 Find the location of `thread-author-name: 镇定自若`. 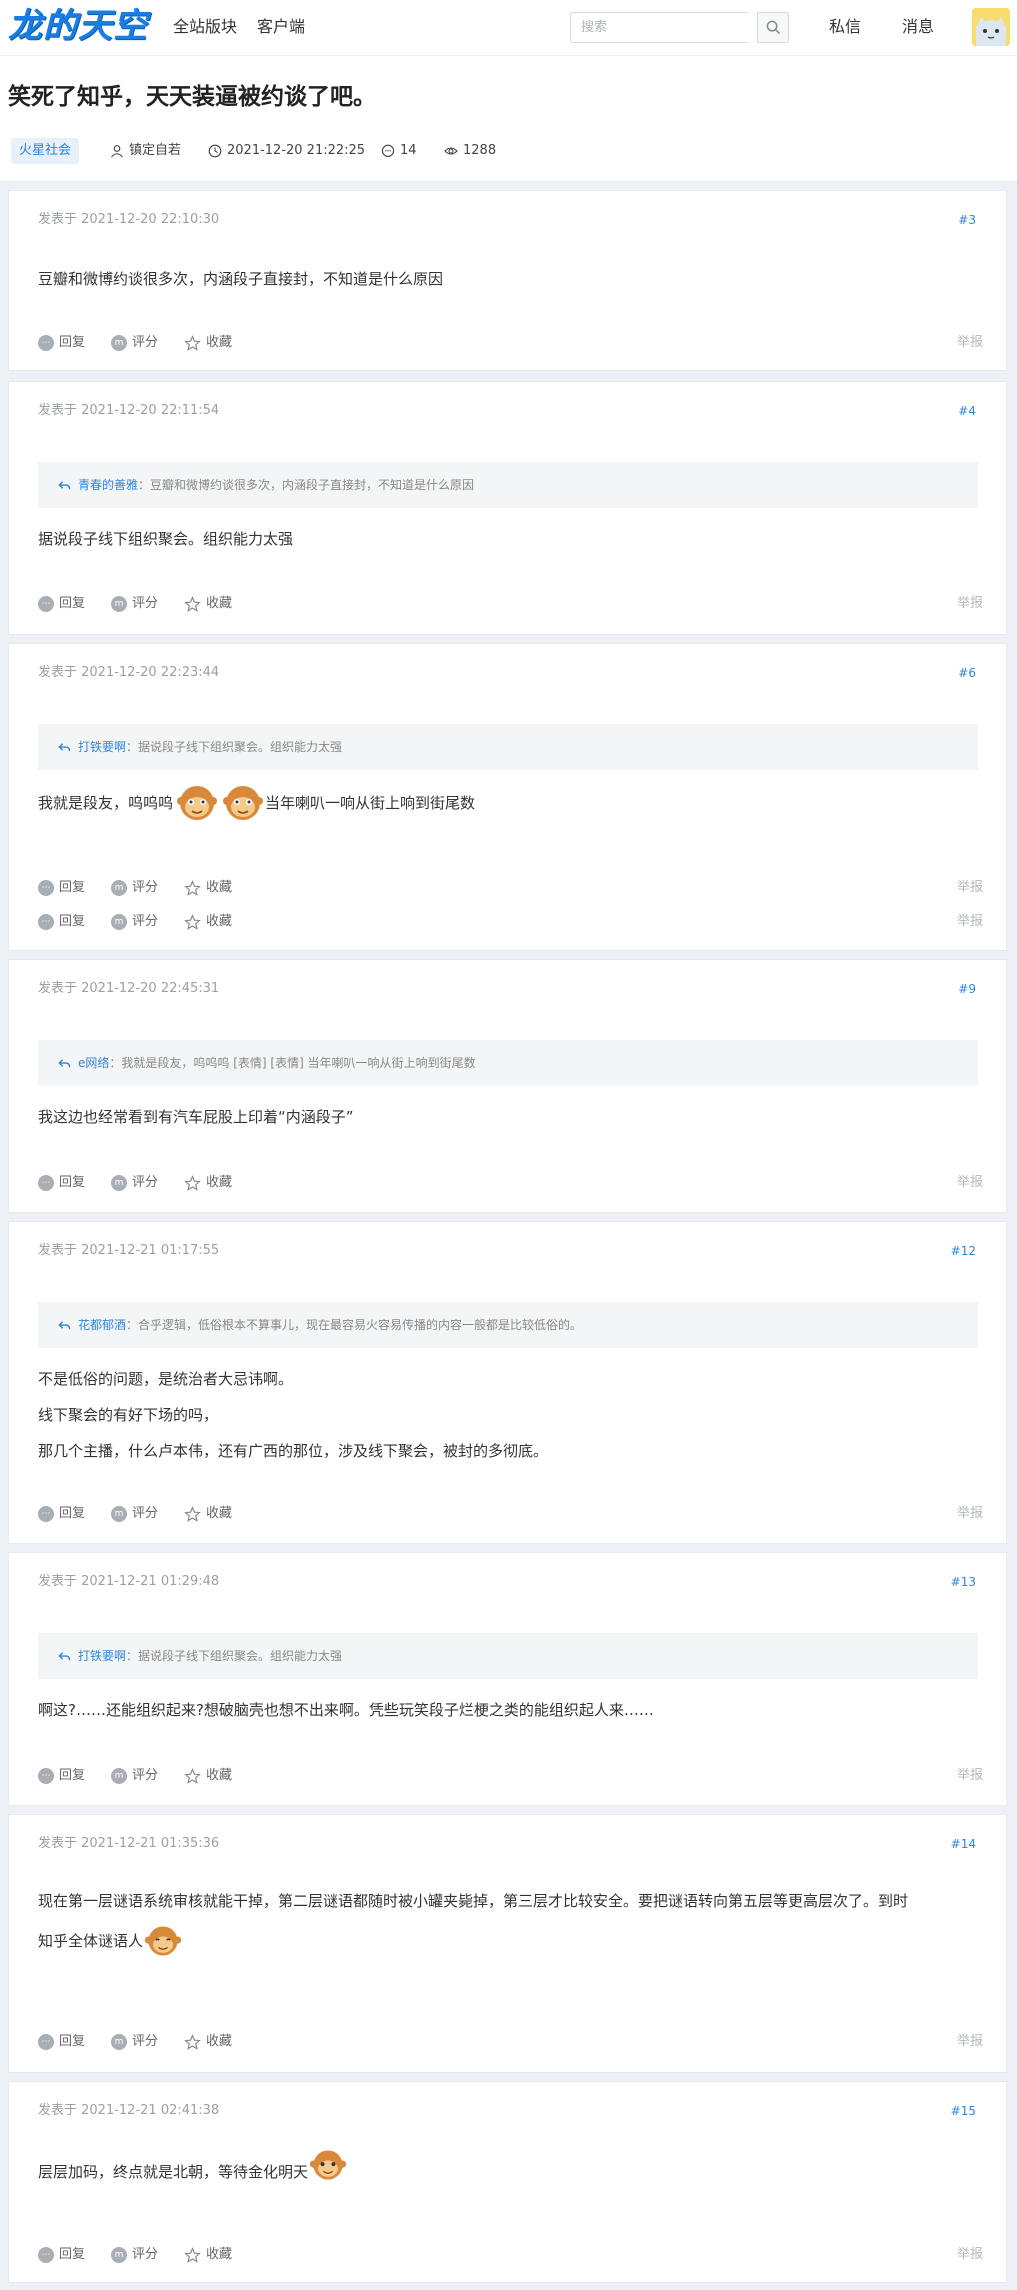

thread-author-name: 镇定自若 is located at coordinates (155, 150).